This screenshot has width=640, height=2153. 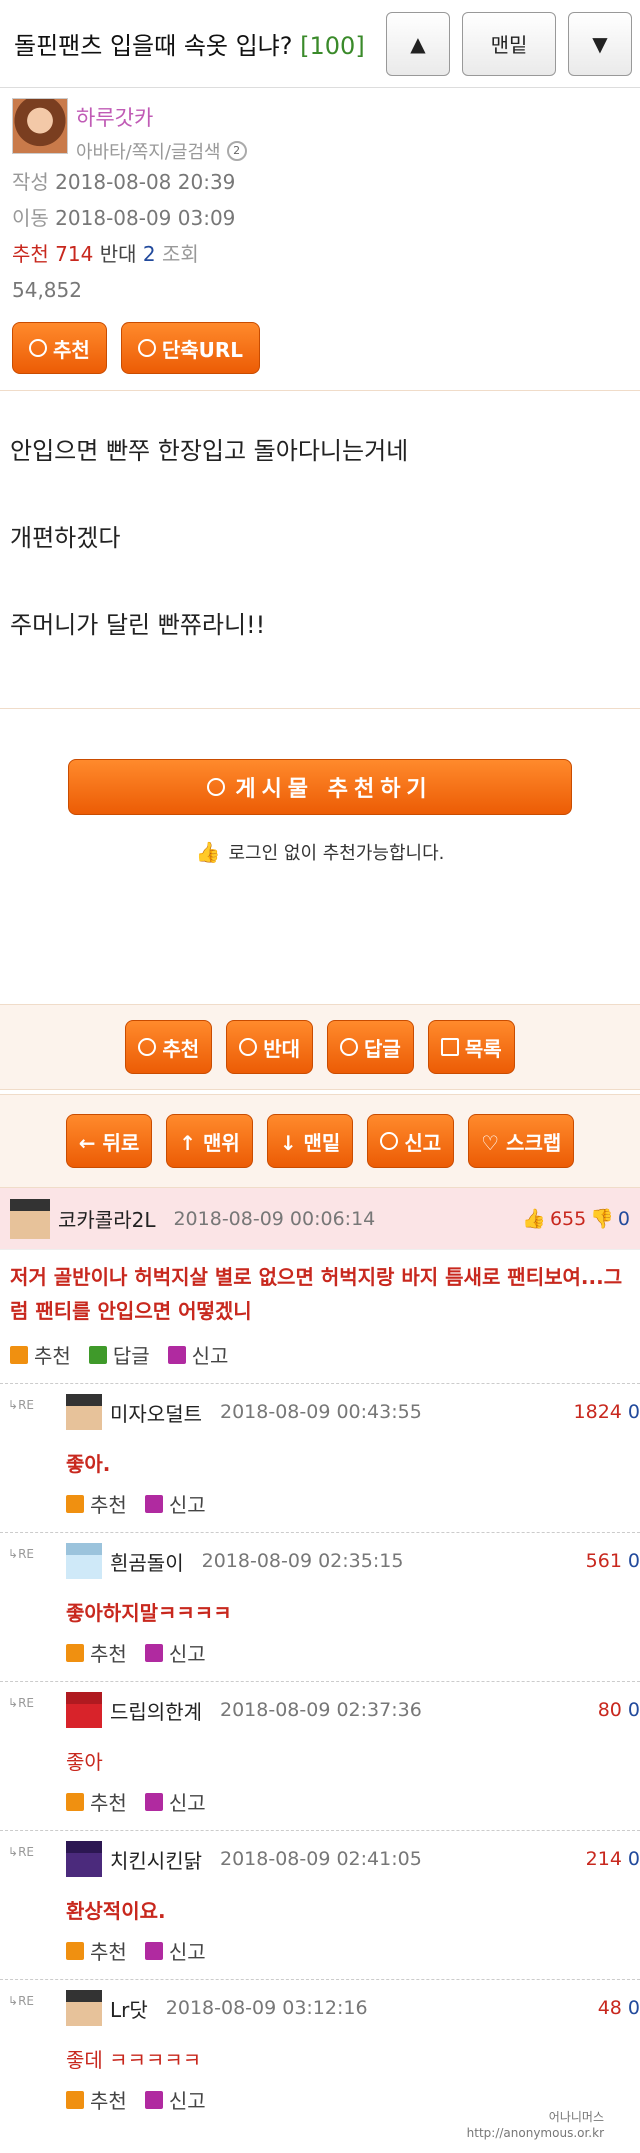 What do you see at coordinates (138, 625) in the screenshot?
I see `content-line: 주머니가 달린 빤쮸라니!!` at bounding box center [138, 625].